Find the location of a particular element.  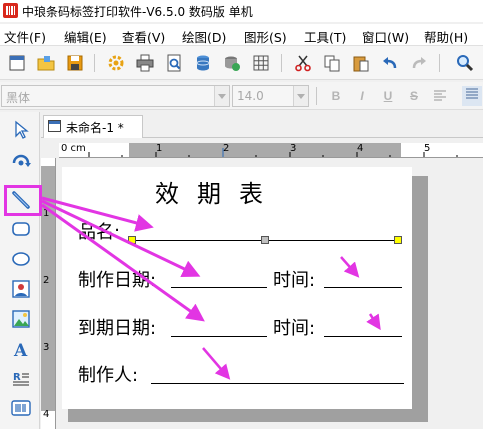

arrow-to-producer is located at coordinates (216, 363).